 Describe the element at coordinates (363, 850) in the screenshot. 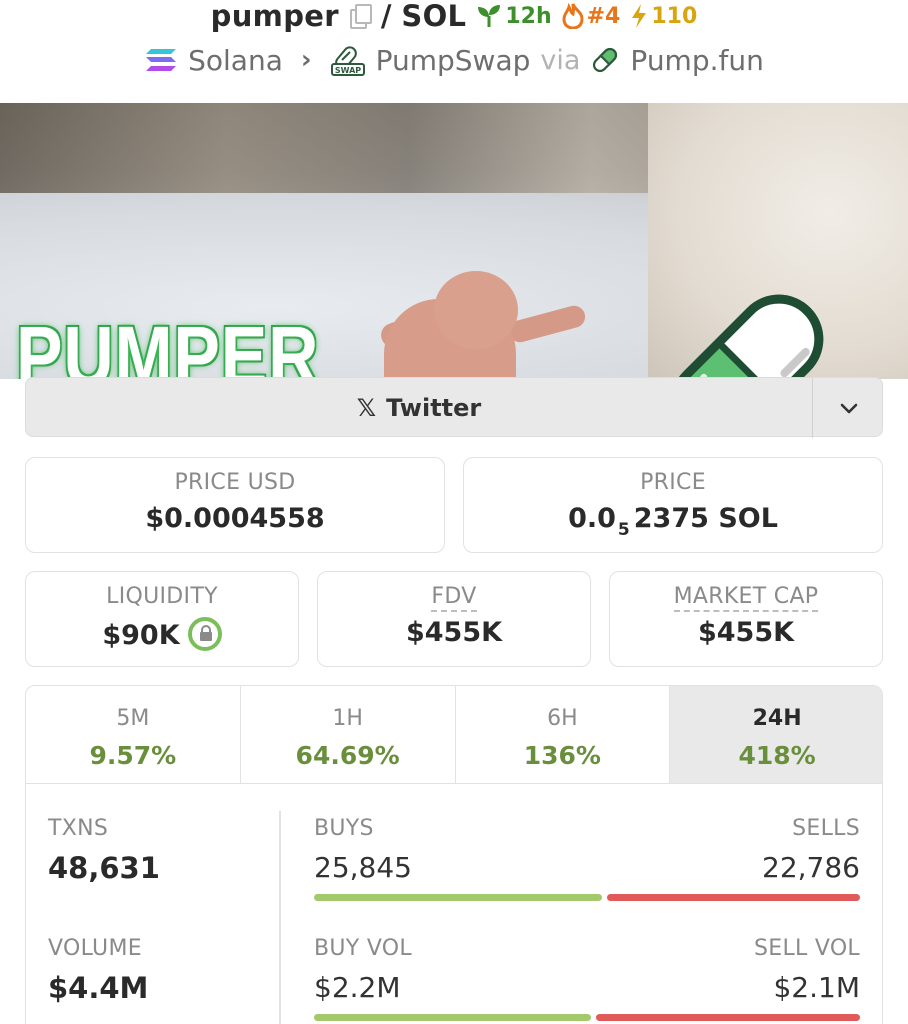

I see `buys-metric: BUYS 25,845` at that location.